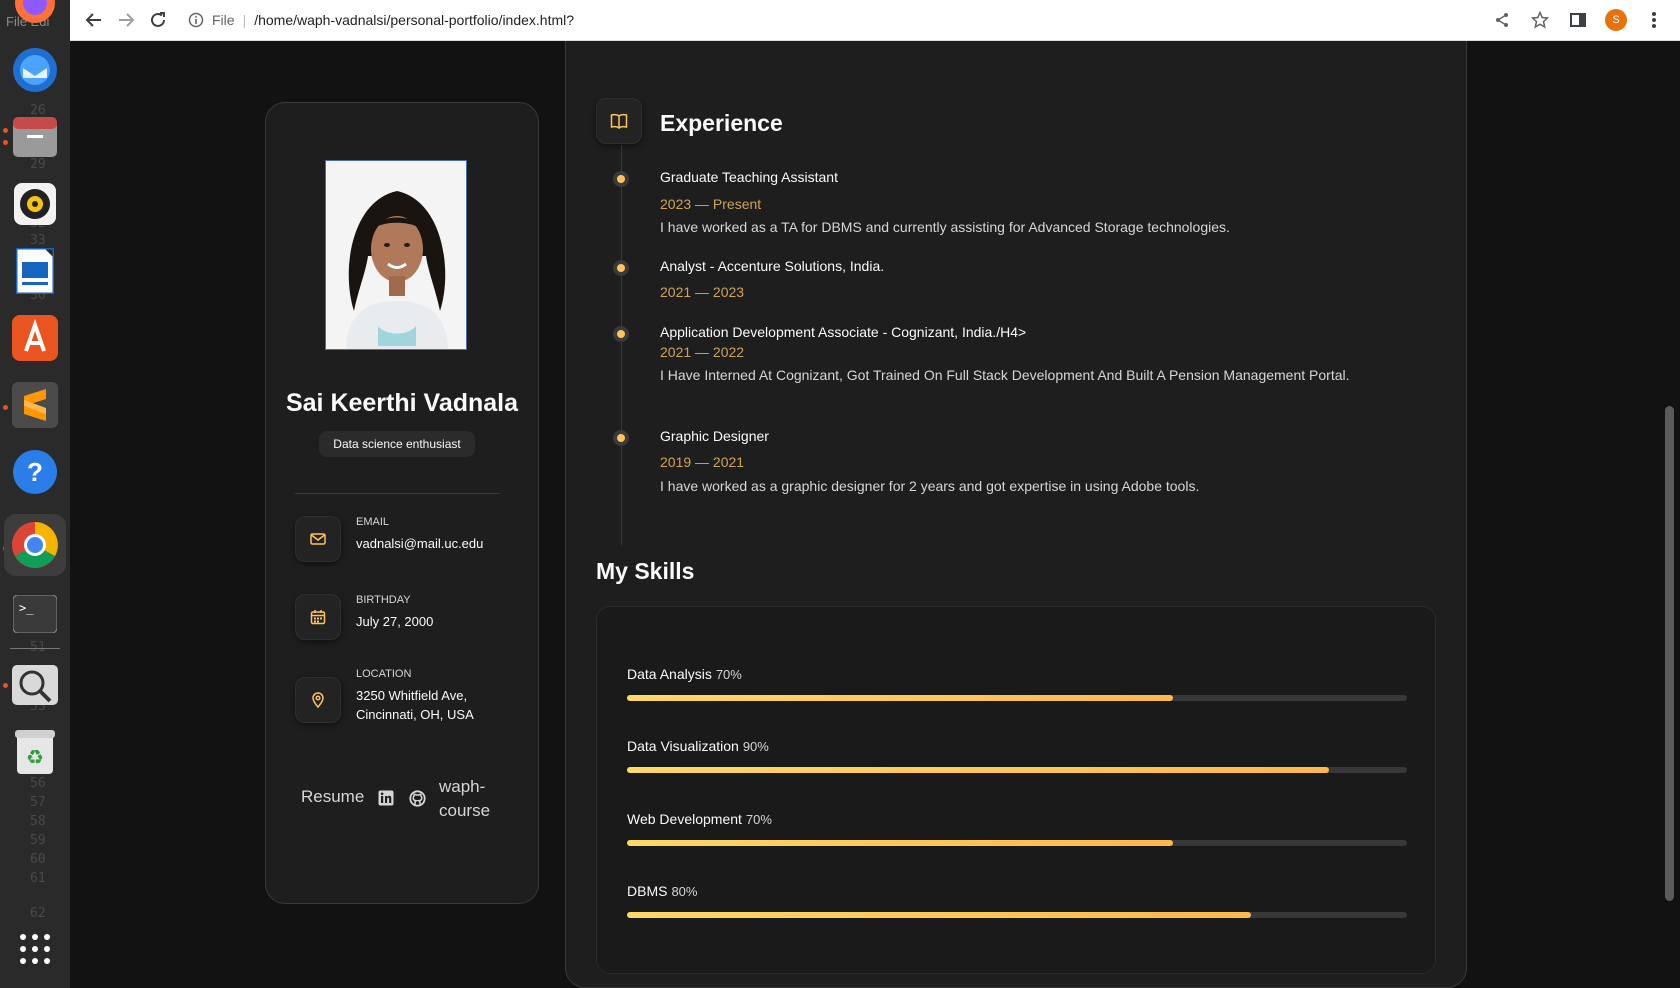 This screenshot has width=1680, height=988. I want to click on waph-course-link: waph-course, so click(469, 799).